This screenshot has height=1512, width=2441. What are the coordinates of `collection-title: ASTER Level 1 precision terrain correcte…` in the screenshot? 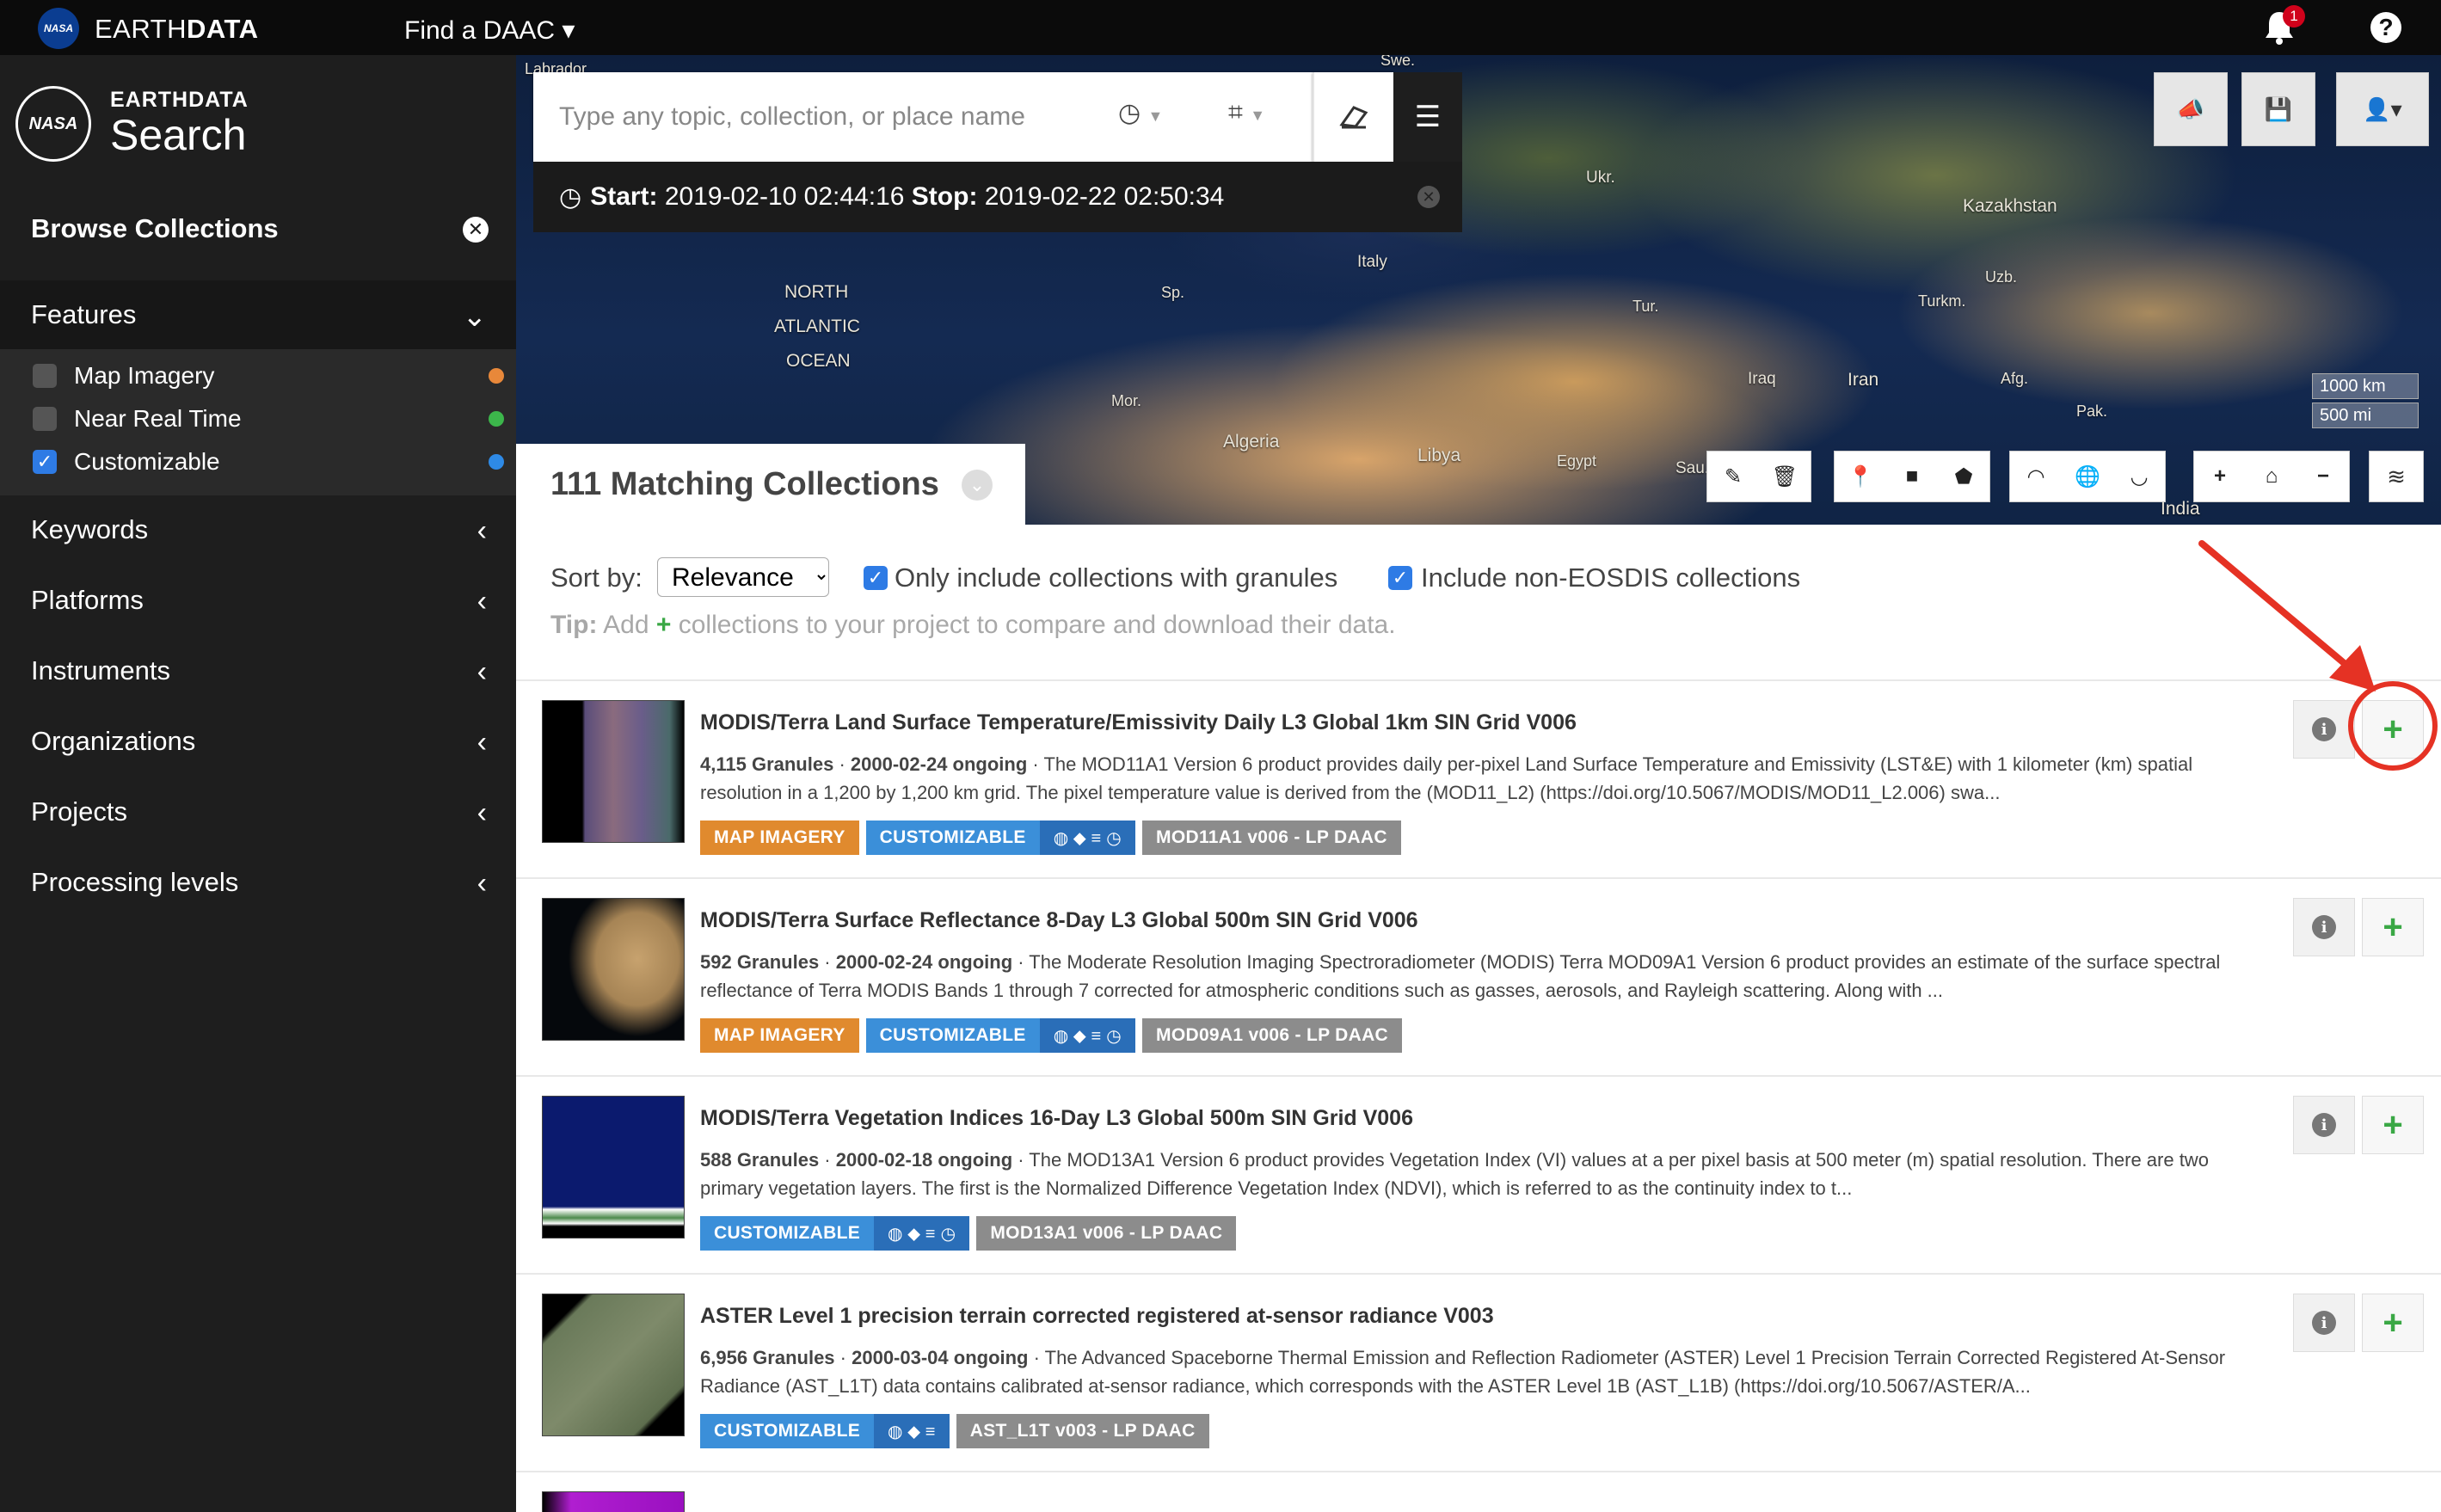 It's located at (1097, 1317).